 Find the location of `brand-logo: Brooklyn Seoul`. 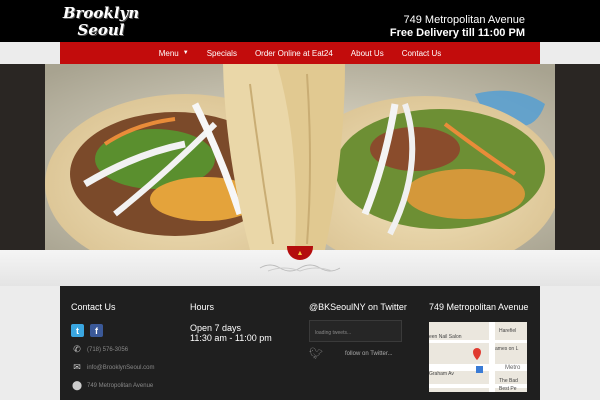

brand-logo: Brooklyn Seoul is located at coordinates (101, 22).